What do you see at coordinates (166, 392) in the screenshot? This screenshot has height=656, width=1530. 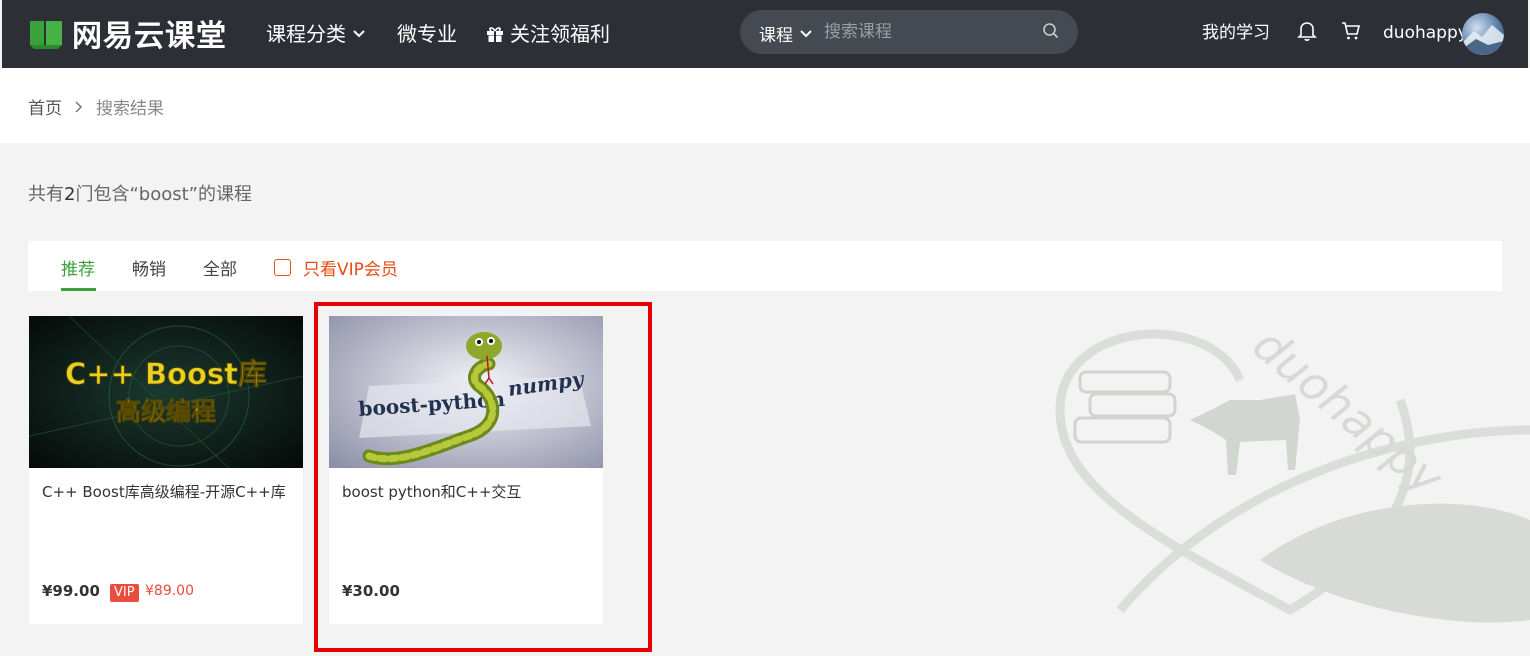 I see `course-thumbnail: C++ Boost库 高级编程` at bounding box center [166, 392].